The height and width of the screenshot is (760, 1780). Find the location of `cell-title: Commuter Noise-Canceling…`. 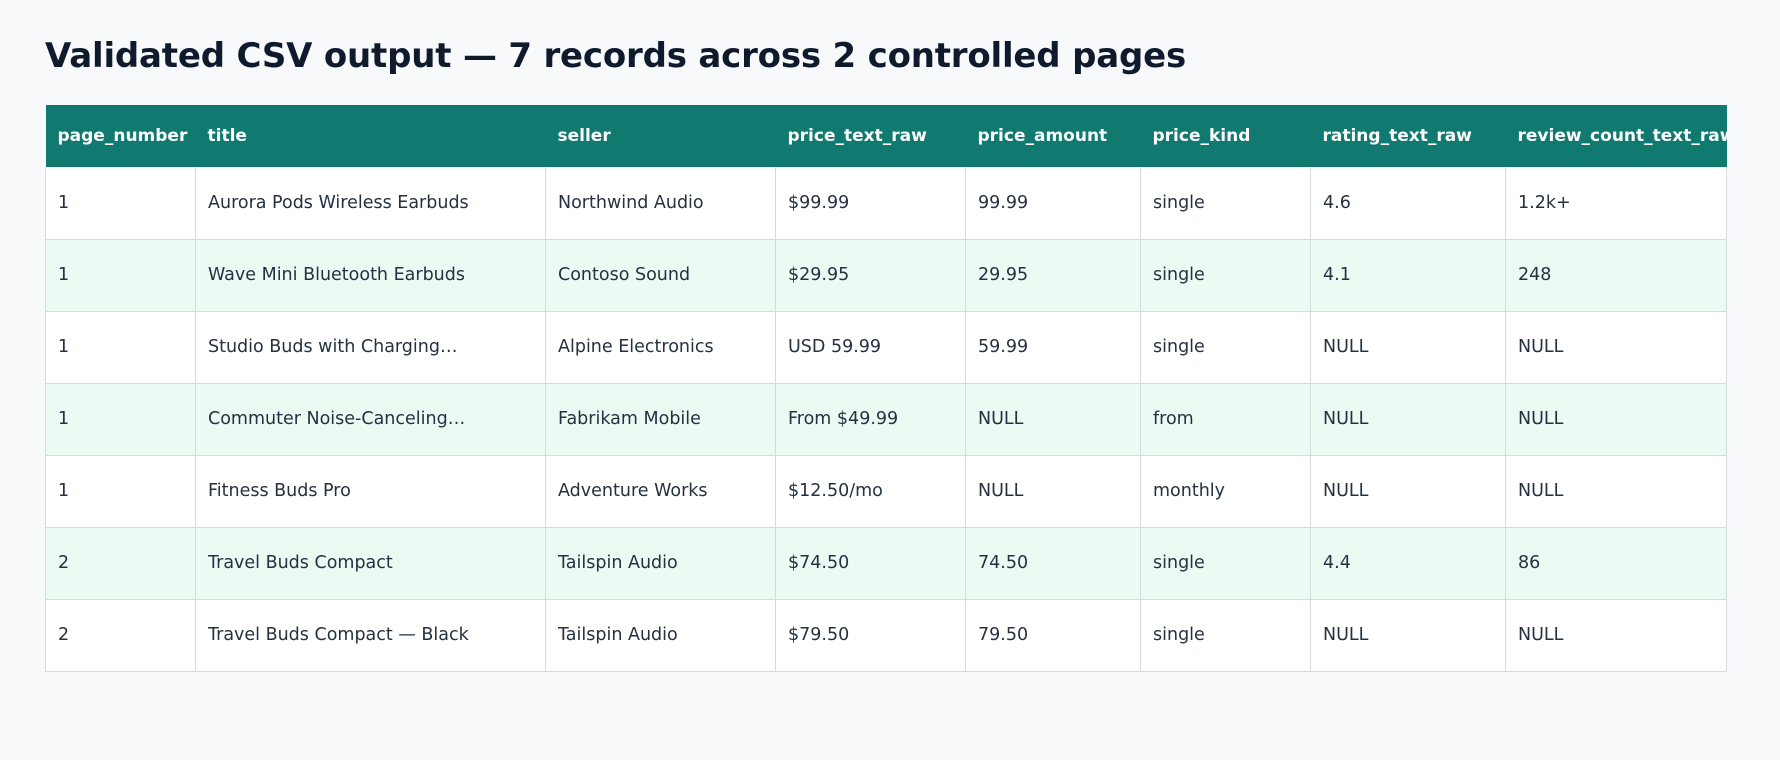

cell-title: Commuter Noise-Canceling… is located at coordinates (370, 419).